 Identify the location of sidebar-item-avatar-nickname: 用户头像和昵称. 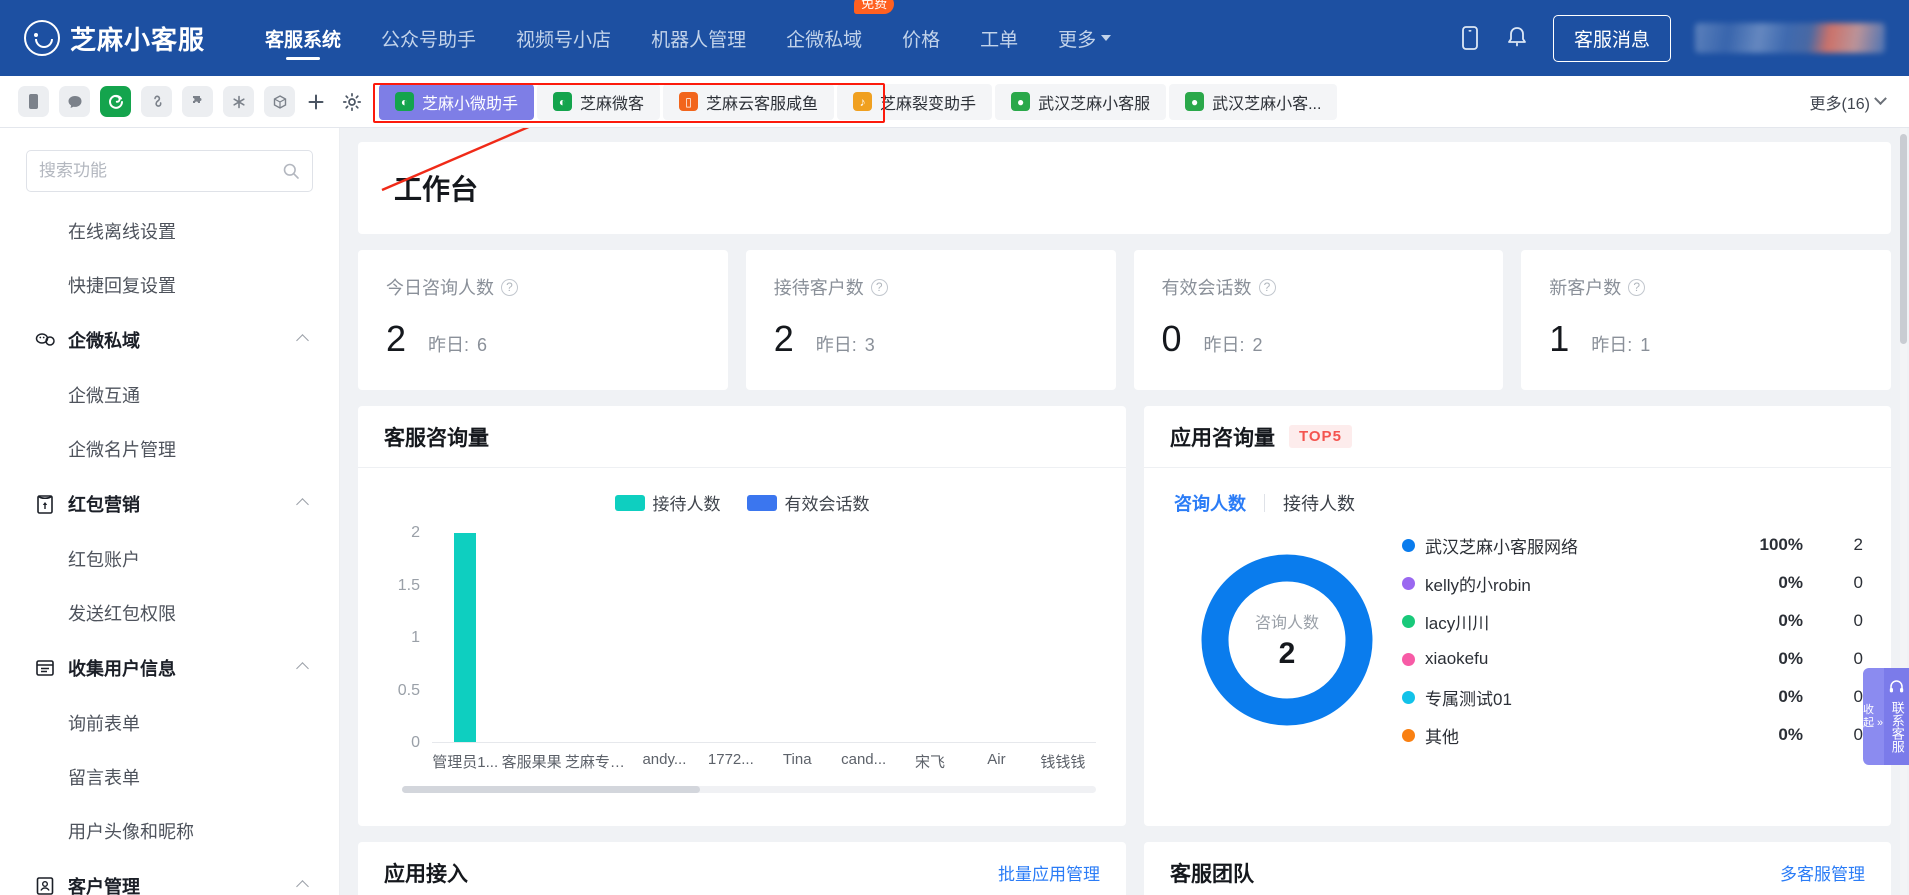
(169, 831).